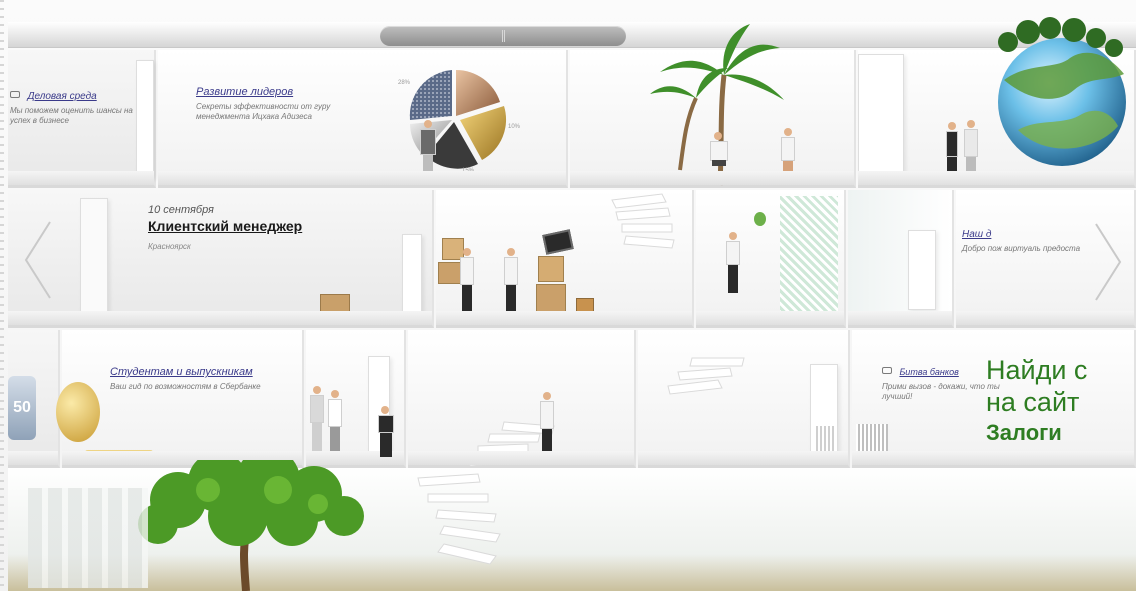  Describe the element at coordinates (1022, 239) in the screenshot. I see `our-block-label: Наш д Добро пож виртуаль предоста` at that location.